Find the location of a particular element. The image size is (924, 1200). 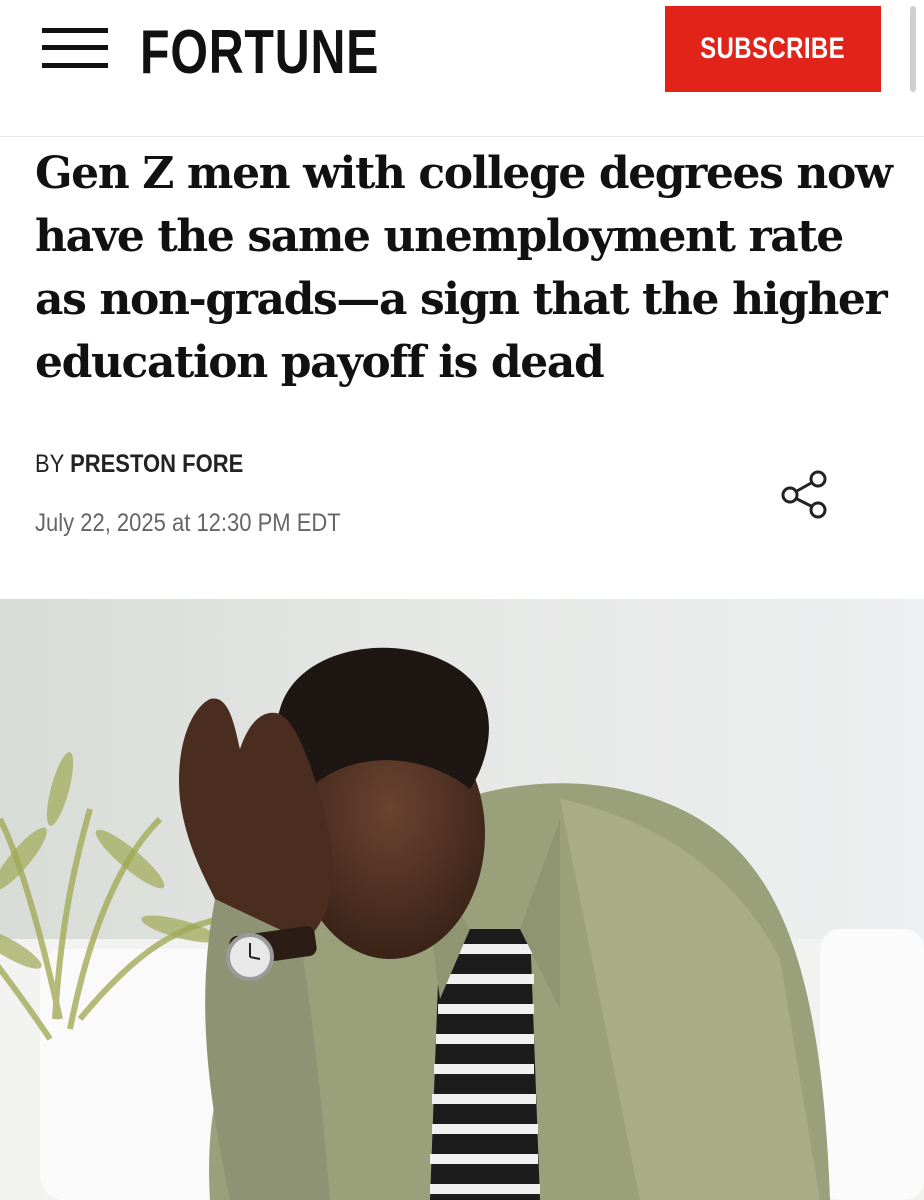

byline-prefix: BY is located at coordinates (49, 464).